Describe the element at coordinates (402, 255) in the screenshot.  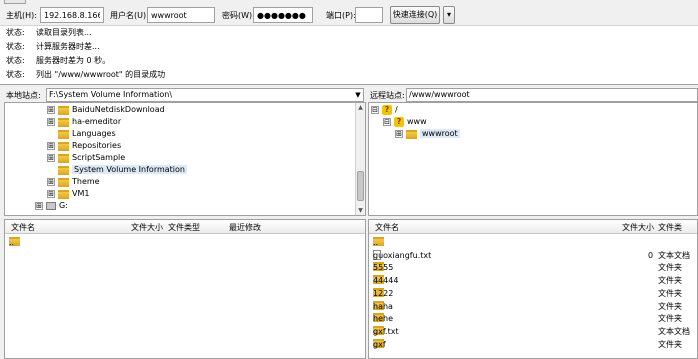
I see `file-name: guoxiangfu.txt` at that location.